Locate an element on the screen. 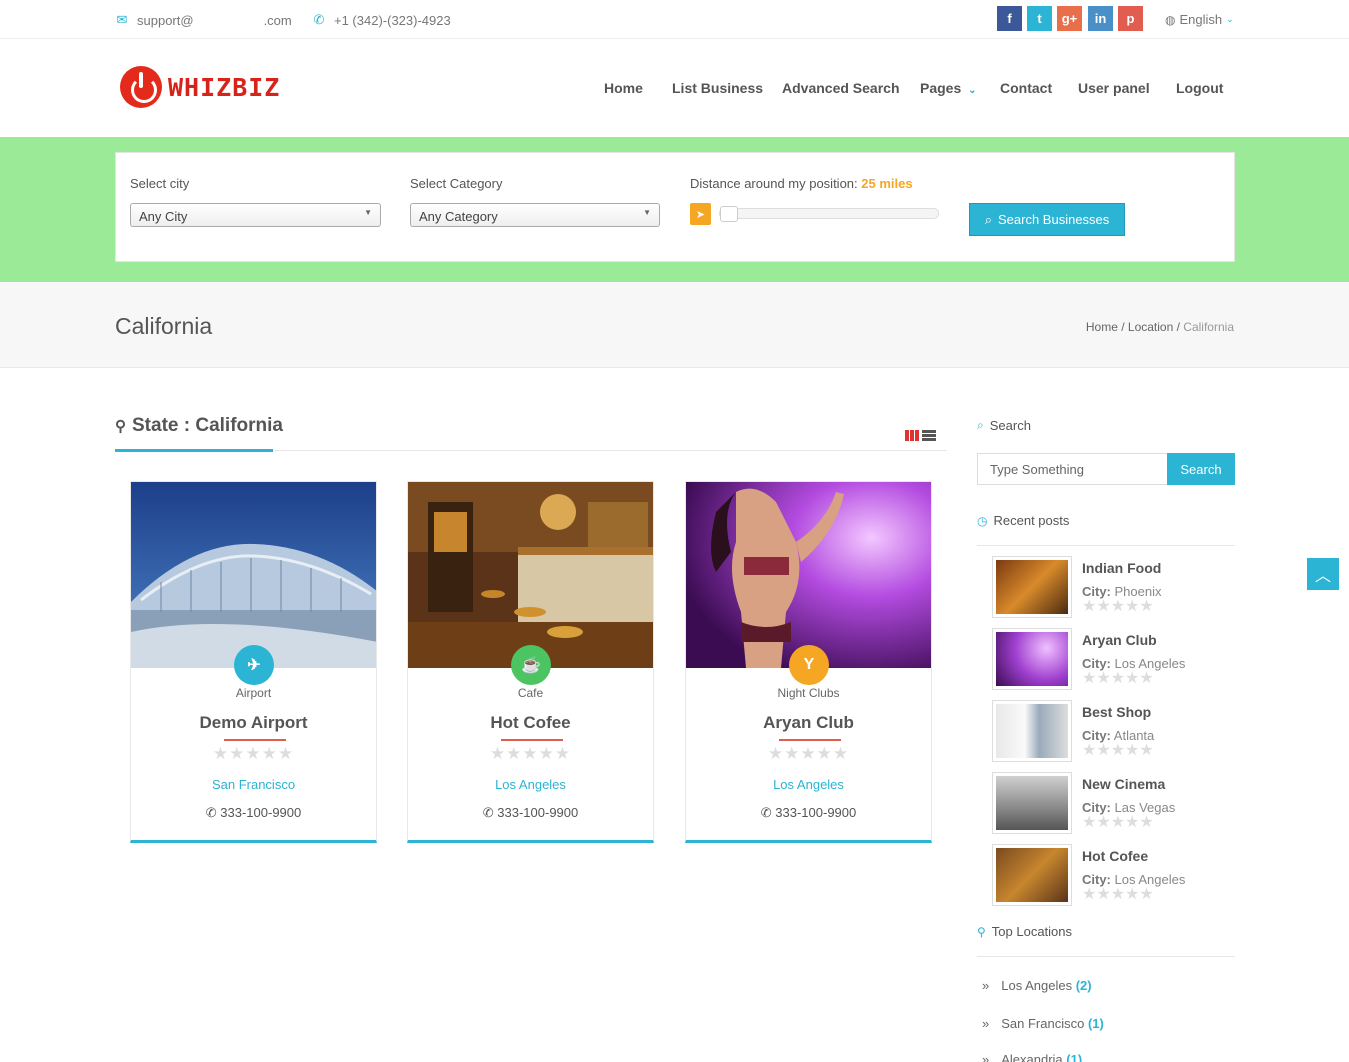 The height and width of the screenshot is (1062, 1349). globe-icon: ◍ is located at coordinates (1170, 19).